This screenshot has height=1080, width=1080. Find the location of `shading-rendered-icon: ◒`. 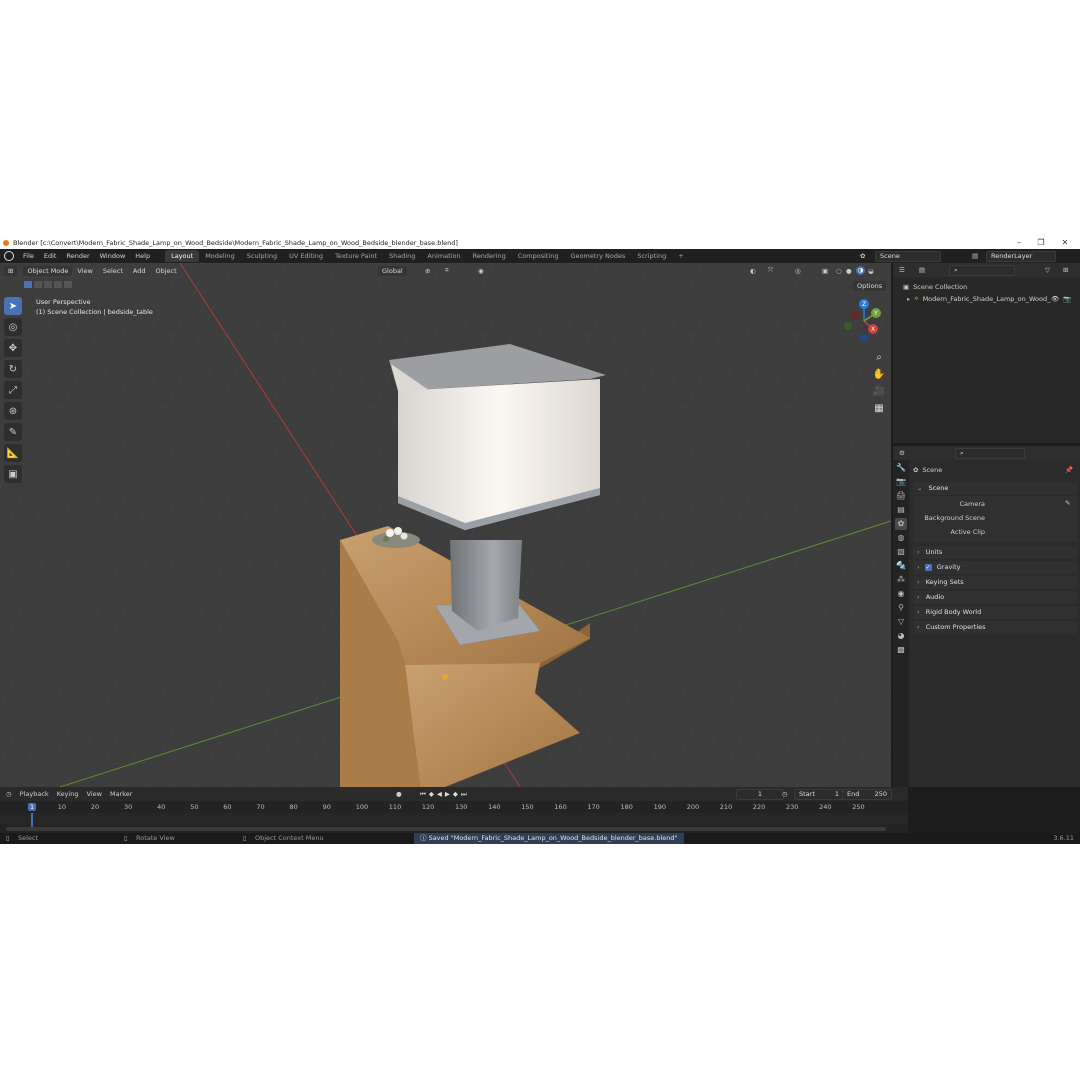

shading-rendered-icon: ◒ is located at coordinates (871, 271).